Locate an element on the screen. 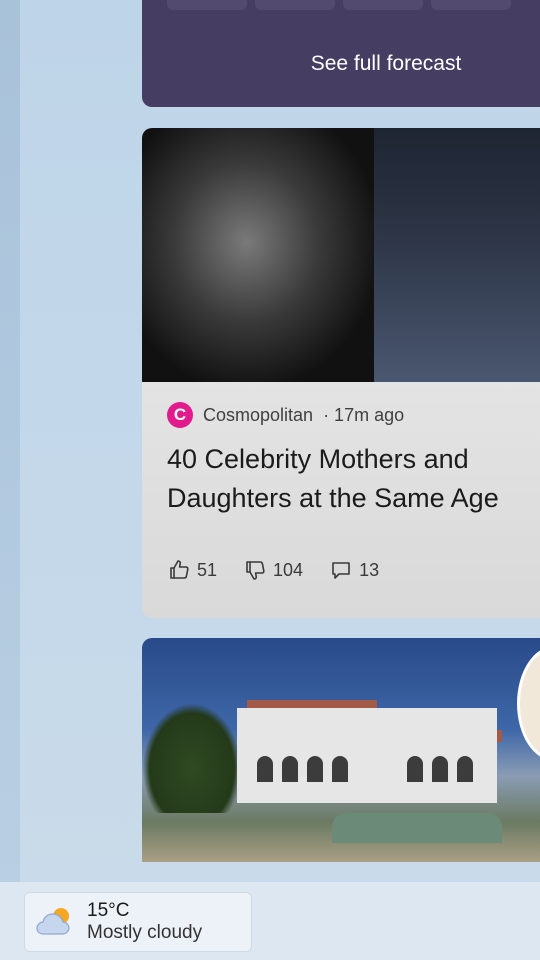 Image resolution: width=540 pixels, height=960 pixels. taskbar-weather-widget: 15°C Mostly cloudy is located at coordinates (138, 922).